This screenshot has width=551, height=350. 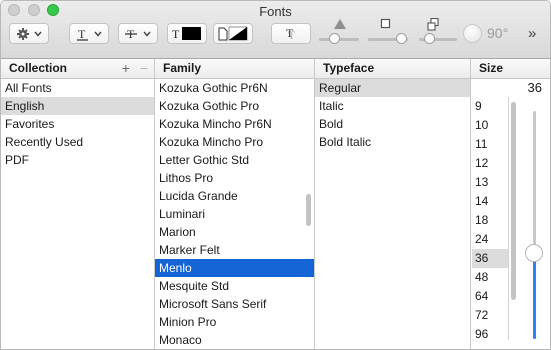 I want to click on size-item: 48, so click(x=490, y=277).